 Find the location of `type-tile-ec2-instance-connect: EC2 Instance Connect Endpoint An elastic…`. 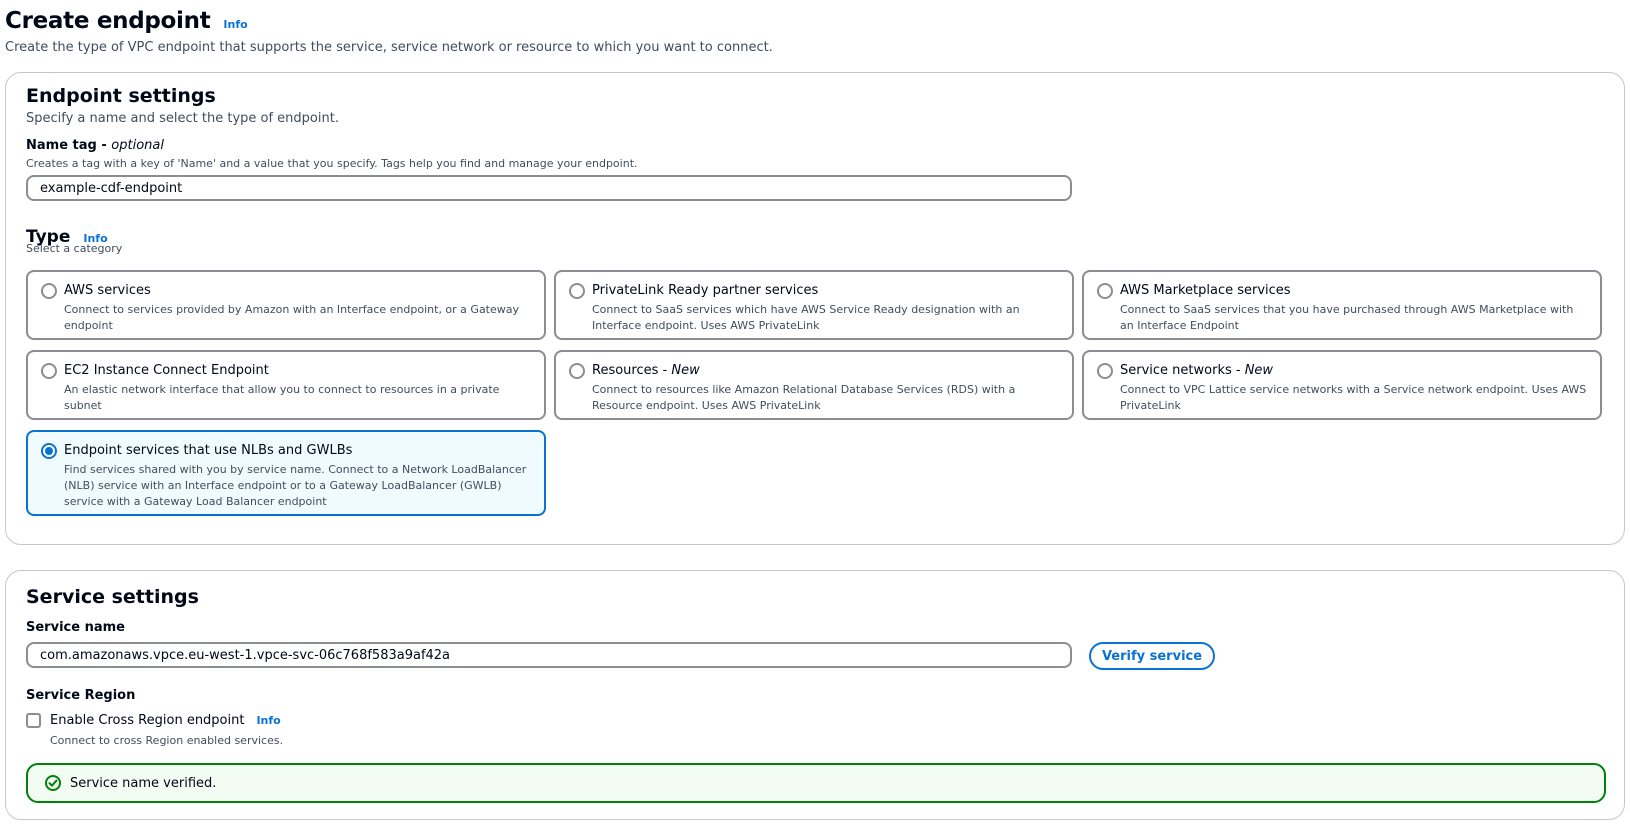

type-tile-ec2-instance-connect: EC2 Instance Connect Endpoint An elastic… is located at coordinates (286, 385).